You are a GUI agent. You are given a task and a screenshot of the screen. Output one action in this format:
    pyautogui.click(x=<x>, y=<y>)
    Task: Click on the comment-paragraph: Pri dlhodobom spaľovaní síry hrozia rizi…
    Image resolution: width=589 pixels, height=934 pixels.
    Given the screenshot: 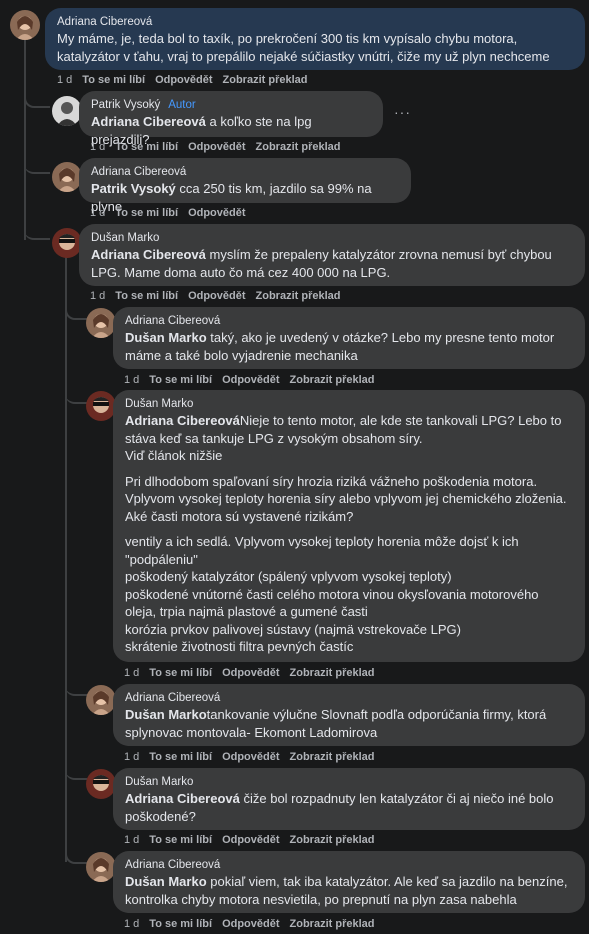 What is the action you would take?
    pyautogui.click(x=346, y=498)
    